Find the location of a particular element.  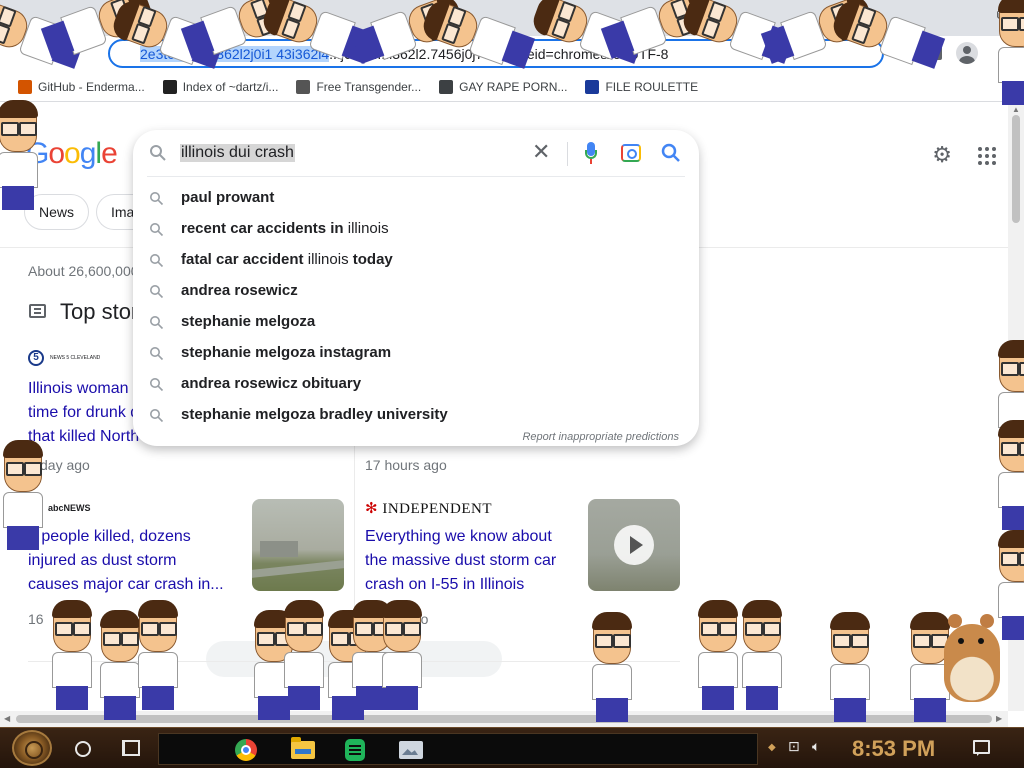

report-predictions-link: Report inappropriate predictions is located at coordinates (600, 437).